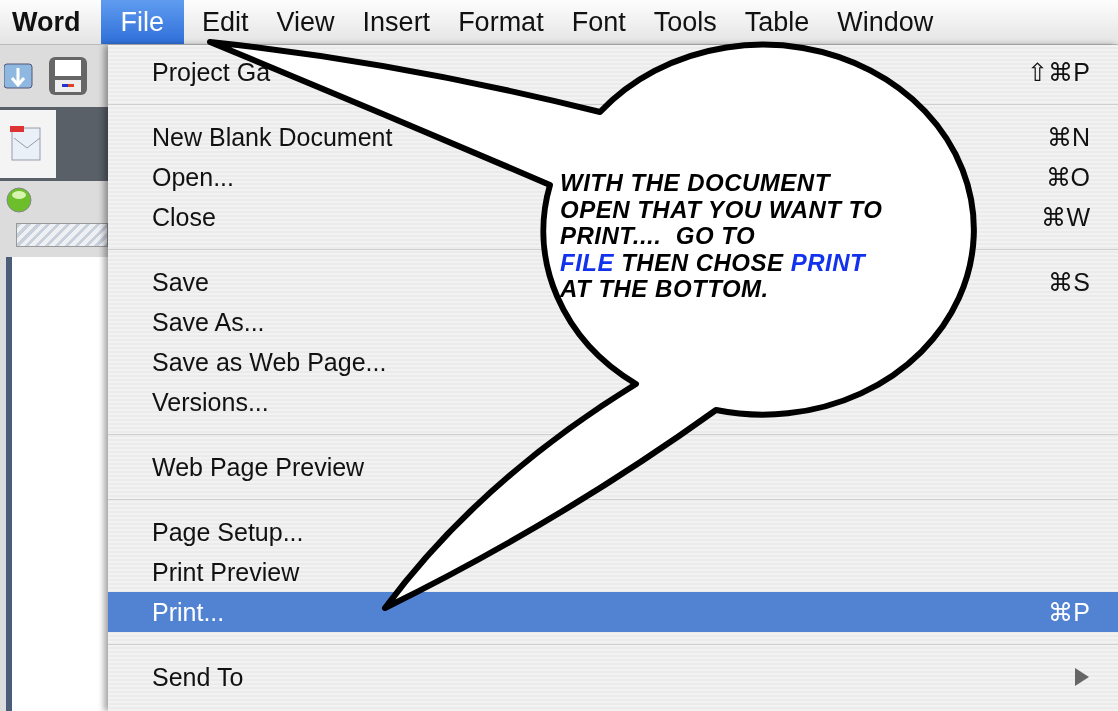 The height and width of the screenshot is (711, 1118). Describe the element at coordinates (1069, 612) in the screenshot. I see `shortcut-label: ⌘P` at that location.